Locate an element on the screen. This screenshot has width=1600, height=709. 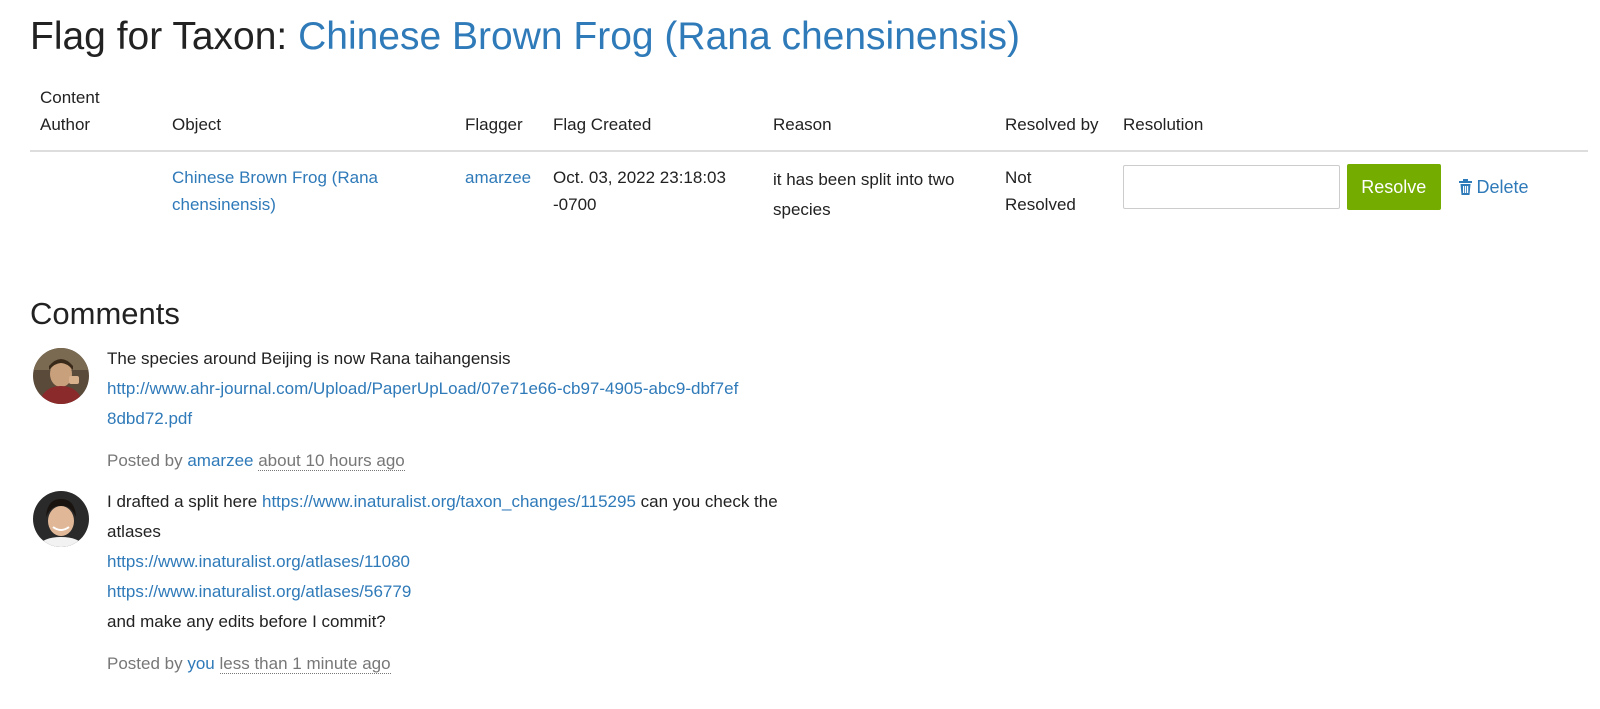
taxon-link: Chinese Brown Frog (Rana chensinensis) is located at coordinates (659, 36).